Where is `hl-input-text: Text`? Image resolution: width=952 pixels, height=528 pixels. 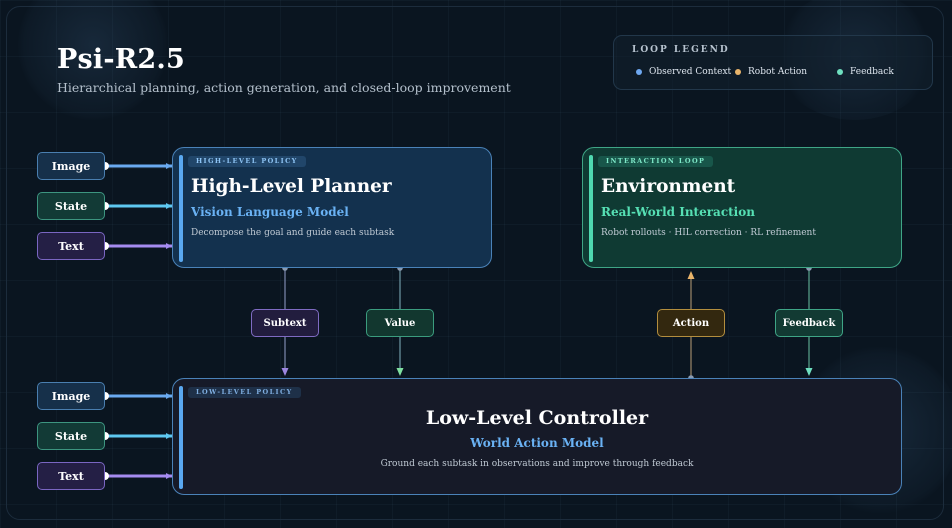
hl-input-text: Text is located at coordinates (71, 246).